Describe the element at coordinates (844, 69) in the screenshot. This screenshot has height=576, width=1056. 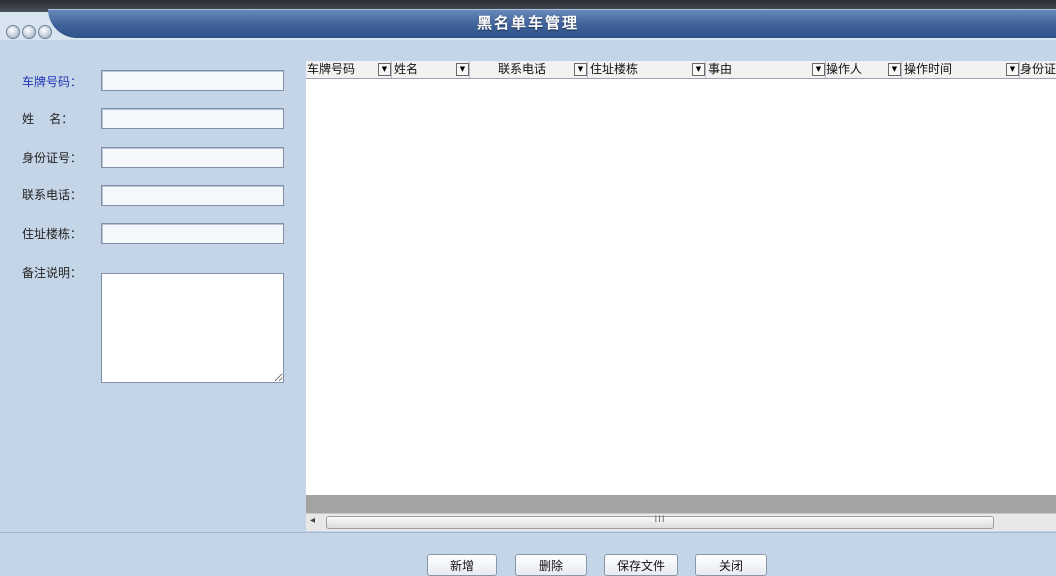
I see `column-header-operator: 操作人` at that location.